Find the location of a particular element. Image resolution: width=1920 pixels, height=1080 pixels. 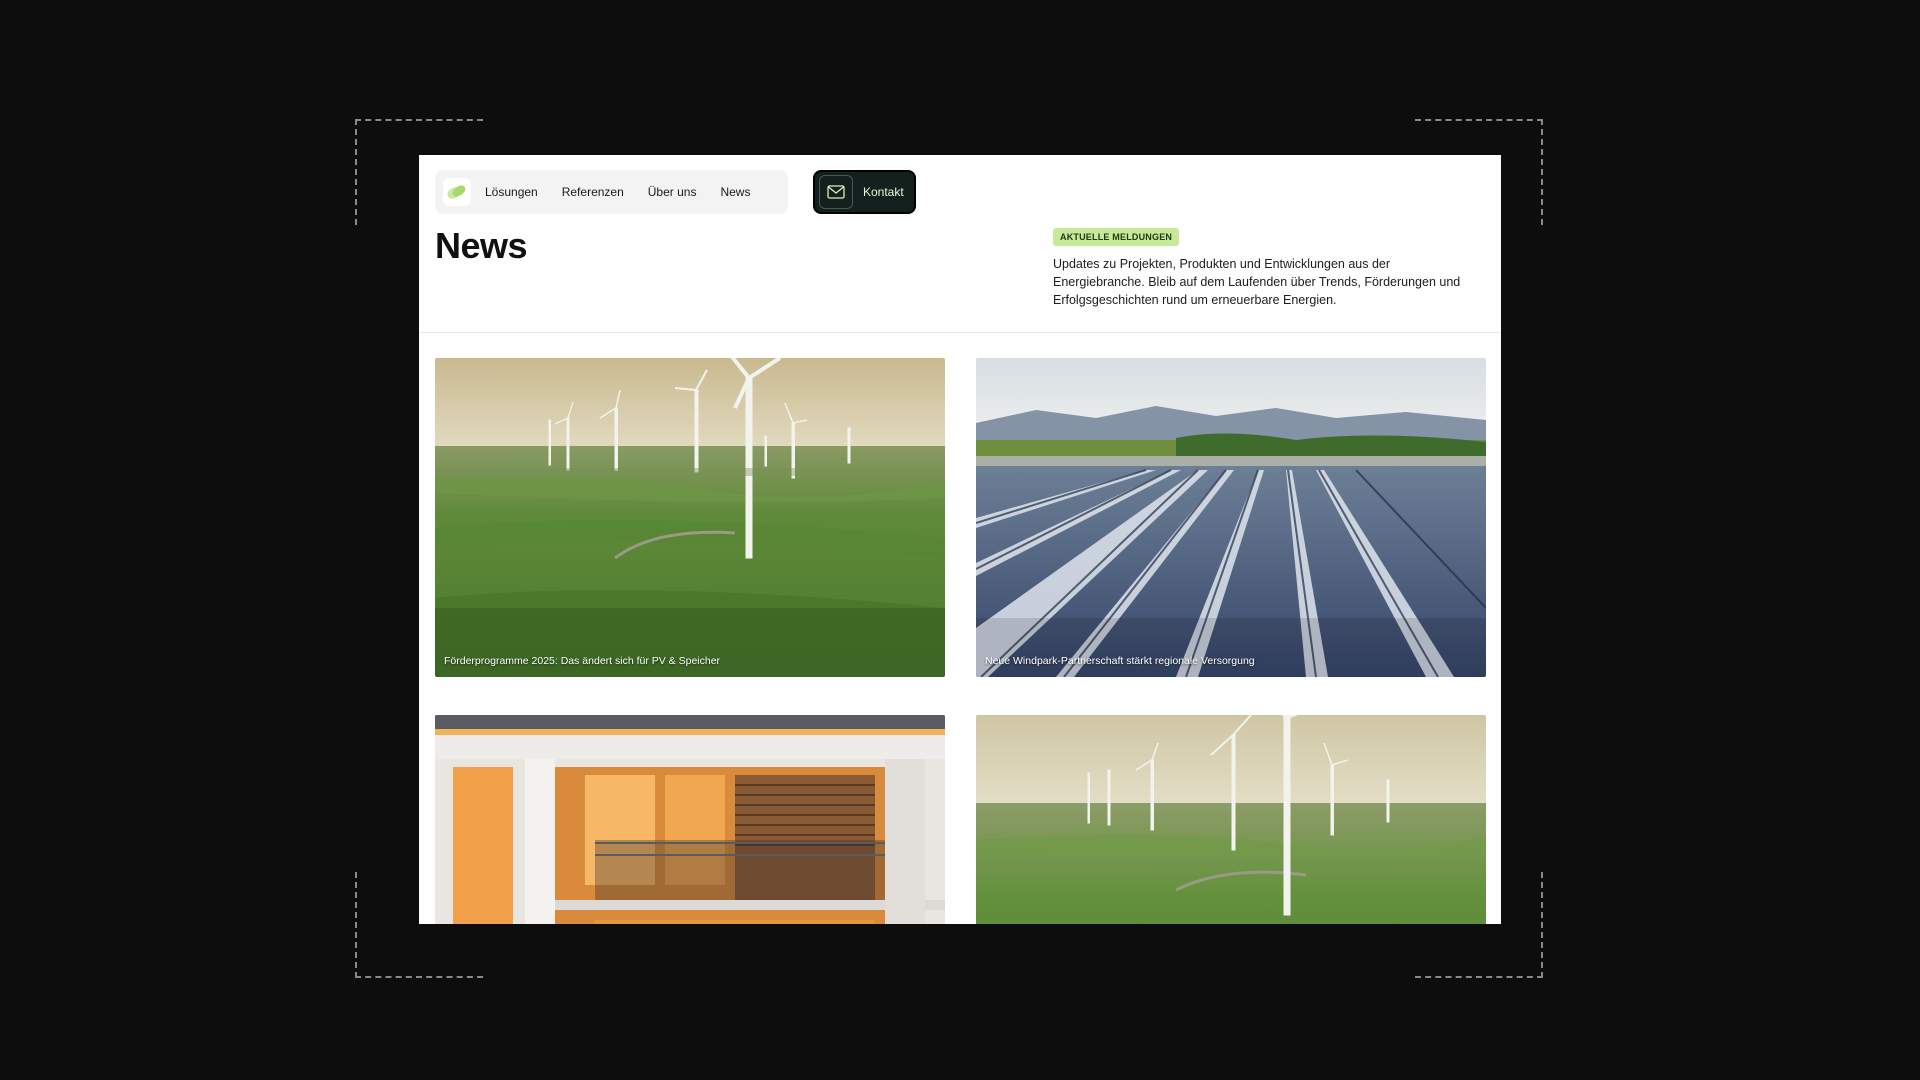

news-image-solar-house is located at coordinates (690, 819).